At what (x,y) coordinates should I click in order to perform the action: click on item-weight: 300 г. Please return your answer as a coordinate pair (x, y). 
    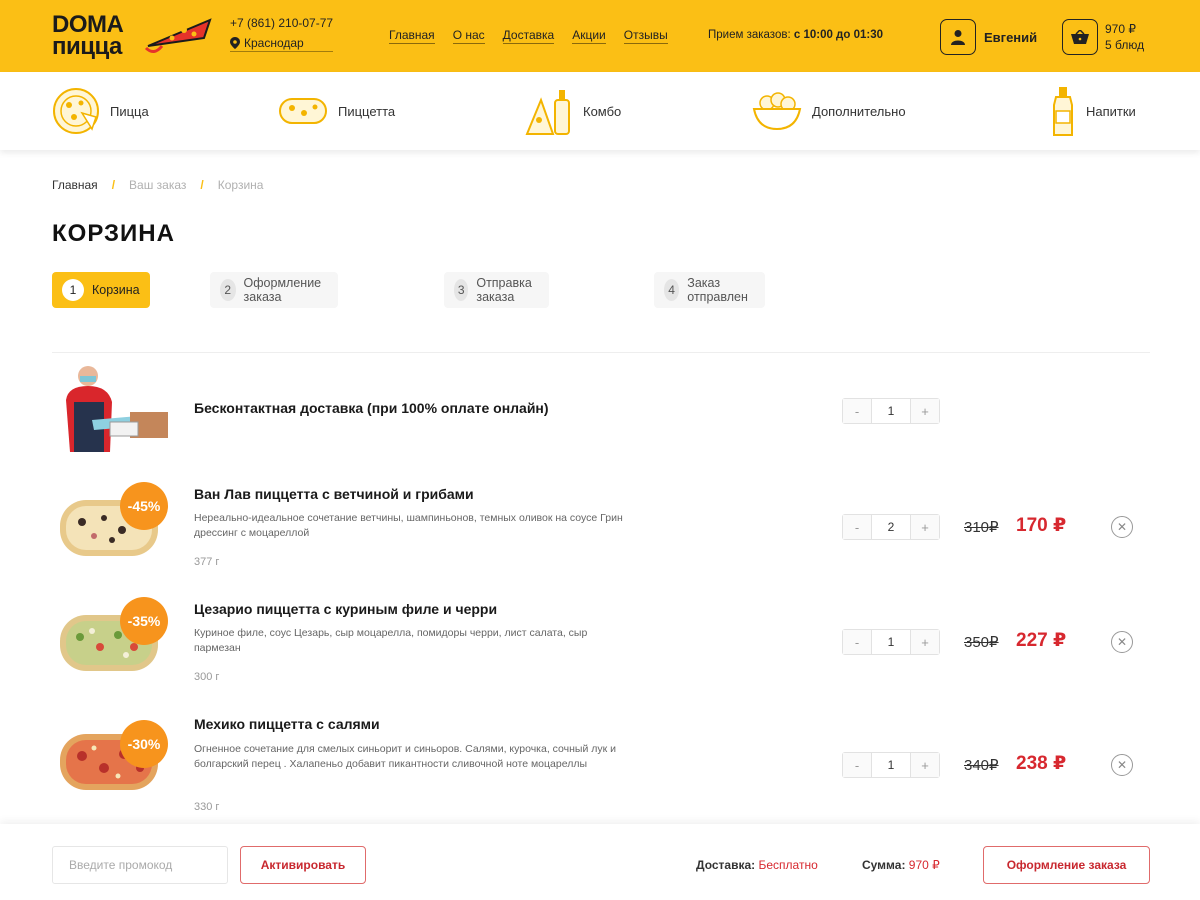
    Looking at the image, I should click on (207, 677).